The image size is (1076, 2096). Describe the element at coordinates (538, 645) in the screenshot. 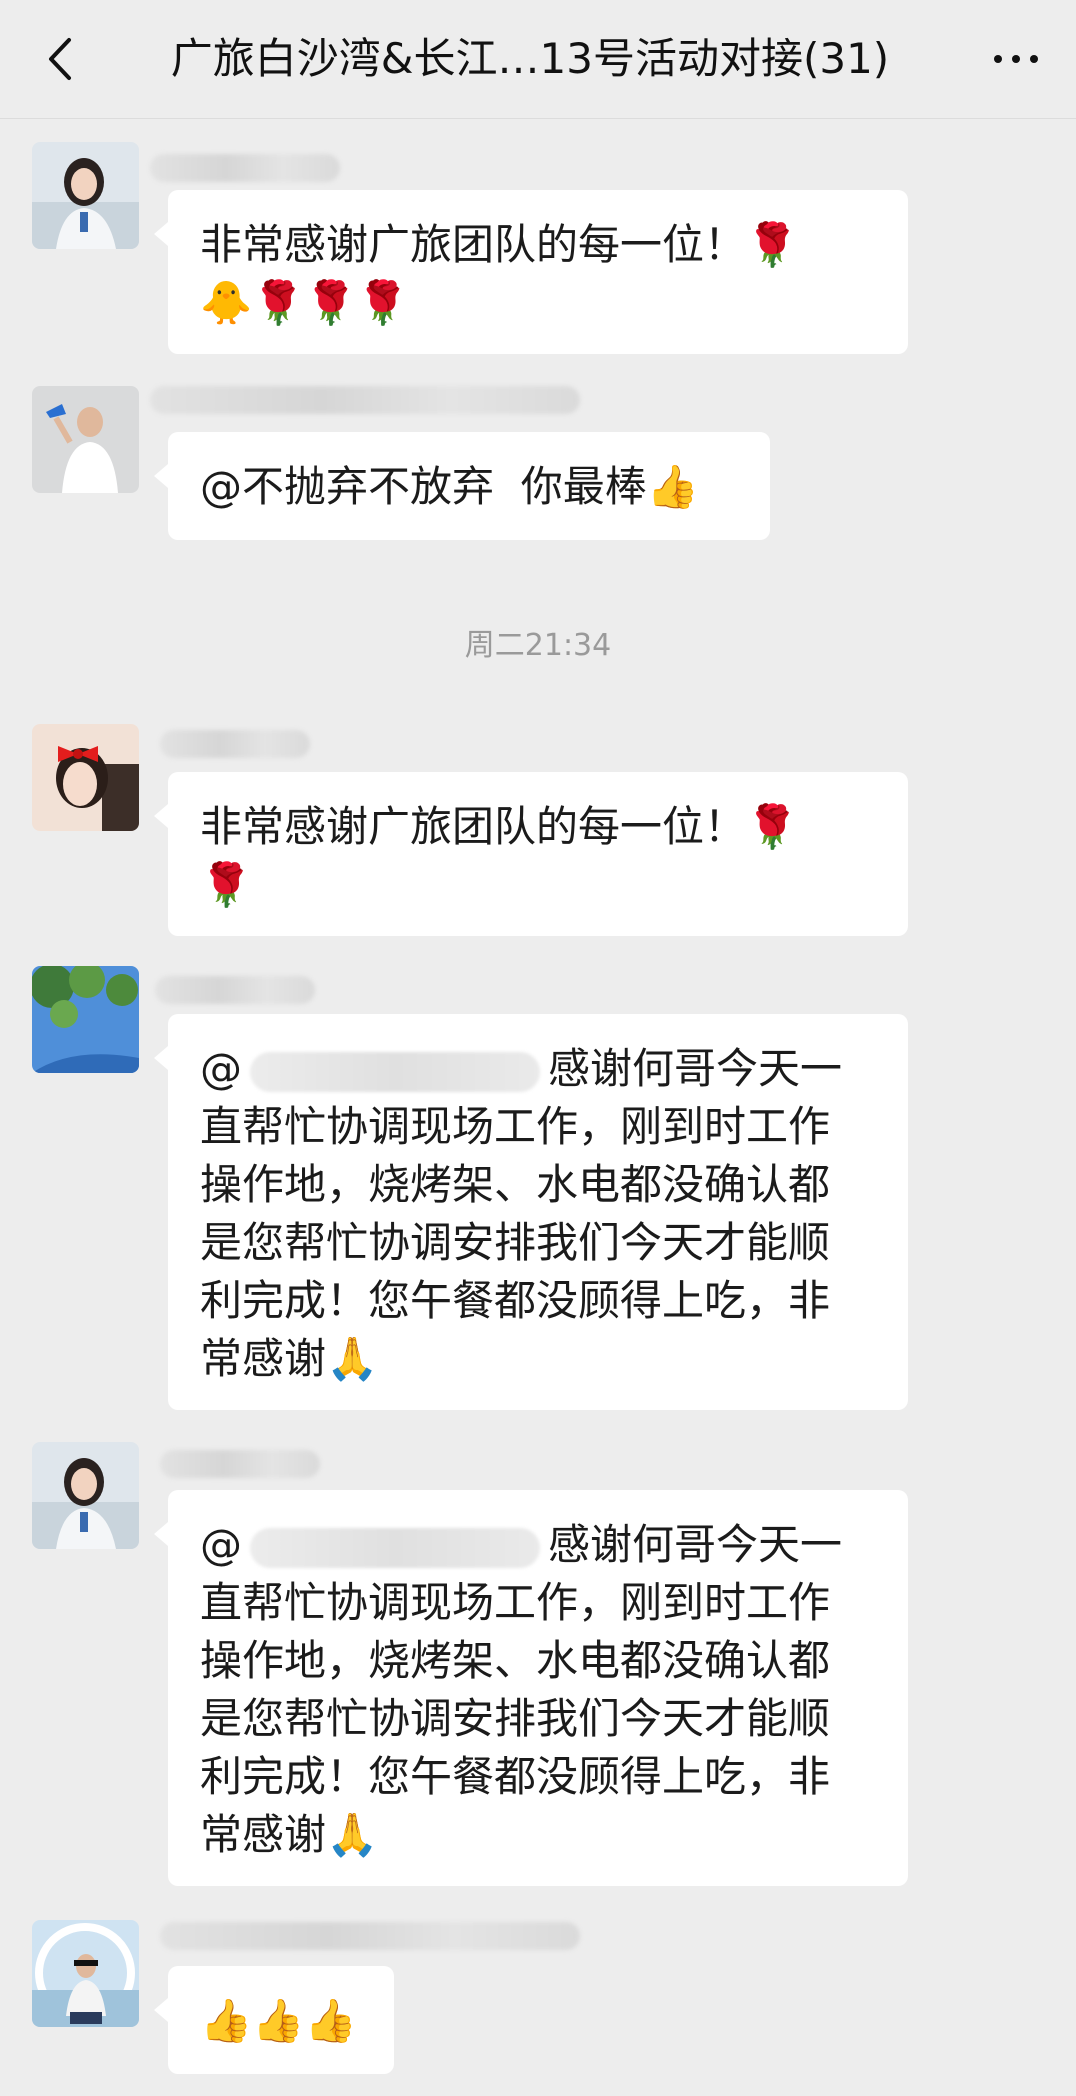

I see `timestamp-divider: 周二21:34` at that location.